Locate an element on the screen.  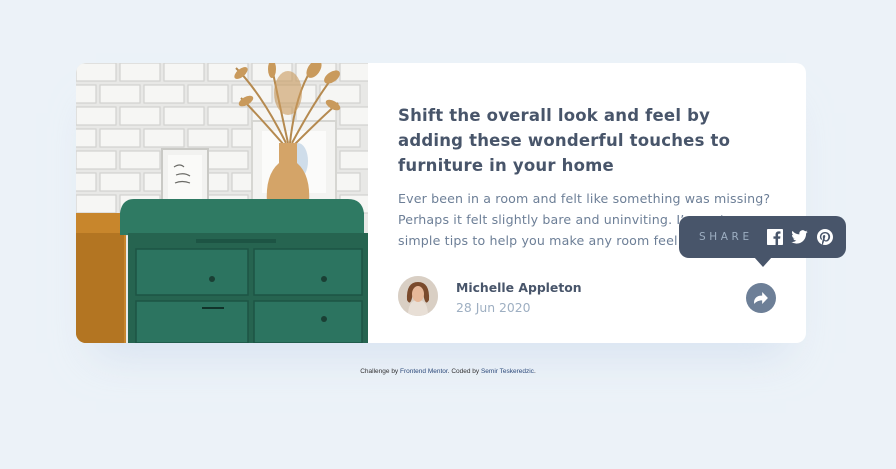
share-arrow-icon is located at coordinates (761, 298).